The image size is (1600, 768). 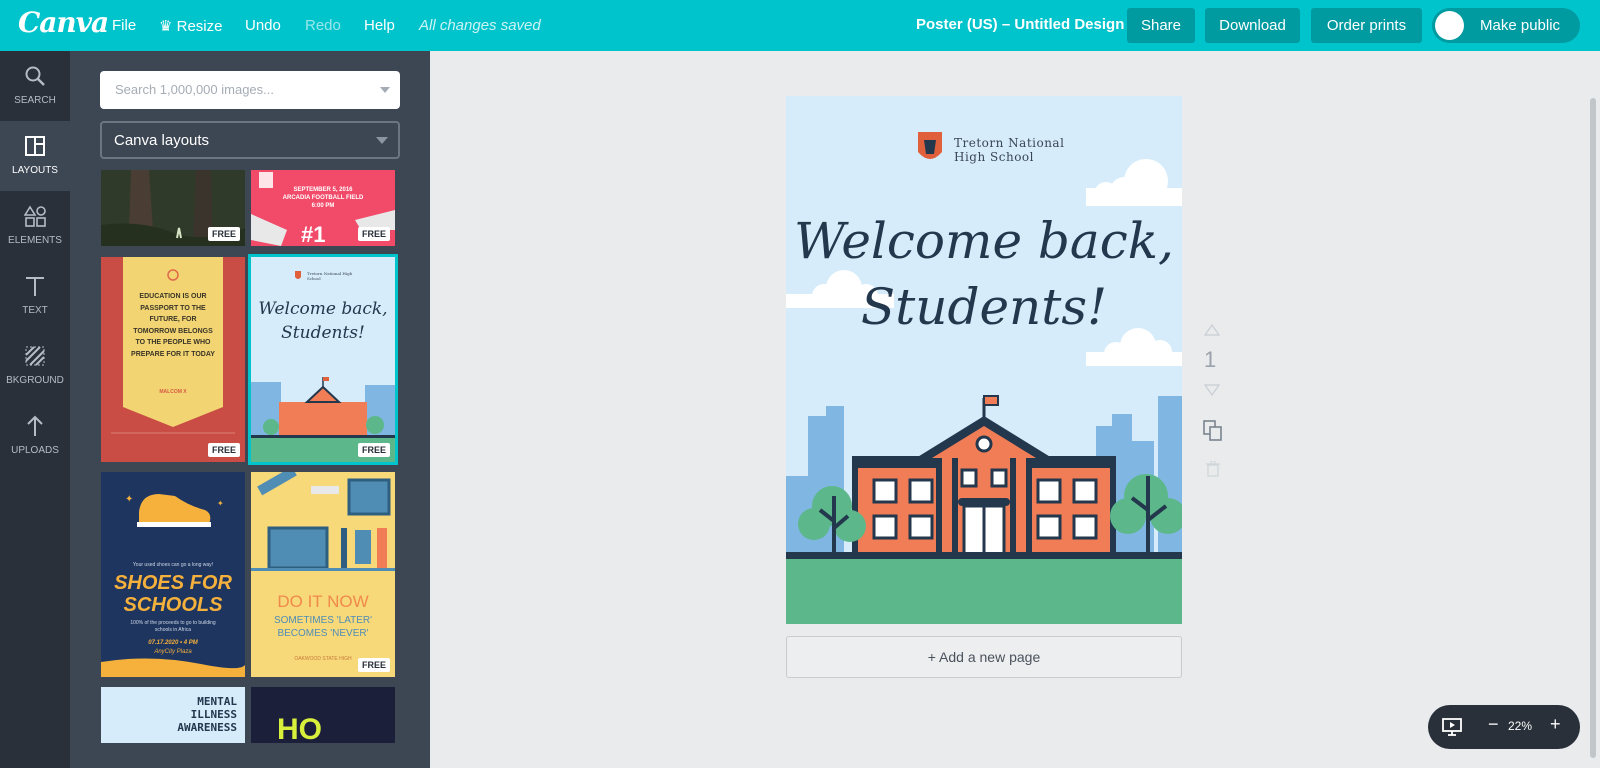 I want to click on nav-search: SEARCH, so click(x=35, y=86).